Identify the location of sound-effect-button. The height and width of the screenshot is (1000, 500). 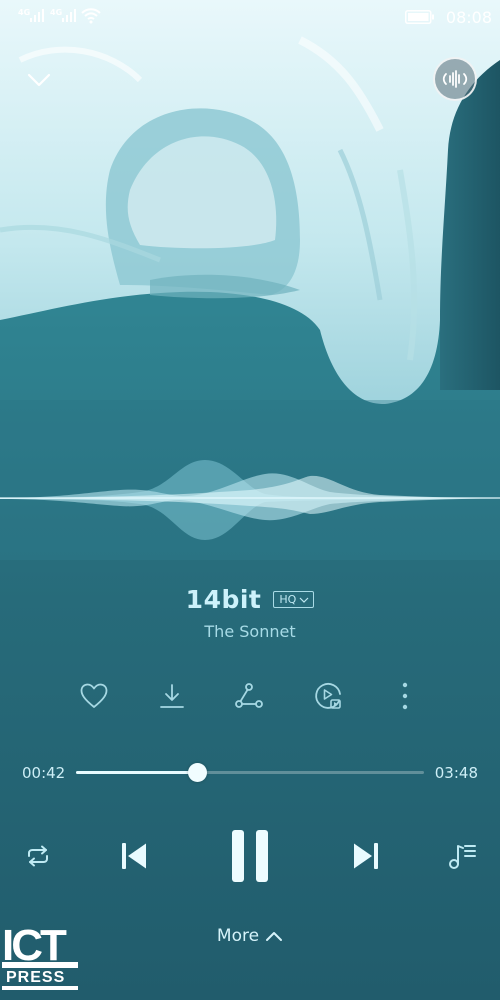
(455, 79).